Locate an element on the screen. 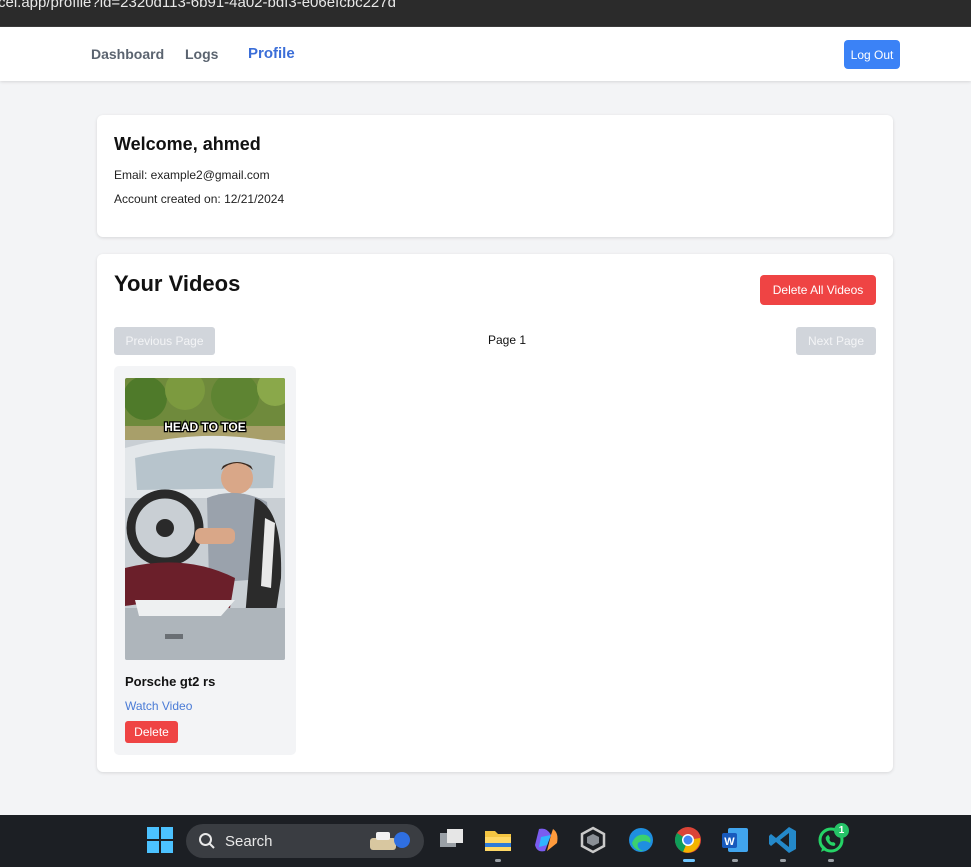  next-page-button: Next Page is located at coordinates (836, 341).